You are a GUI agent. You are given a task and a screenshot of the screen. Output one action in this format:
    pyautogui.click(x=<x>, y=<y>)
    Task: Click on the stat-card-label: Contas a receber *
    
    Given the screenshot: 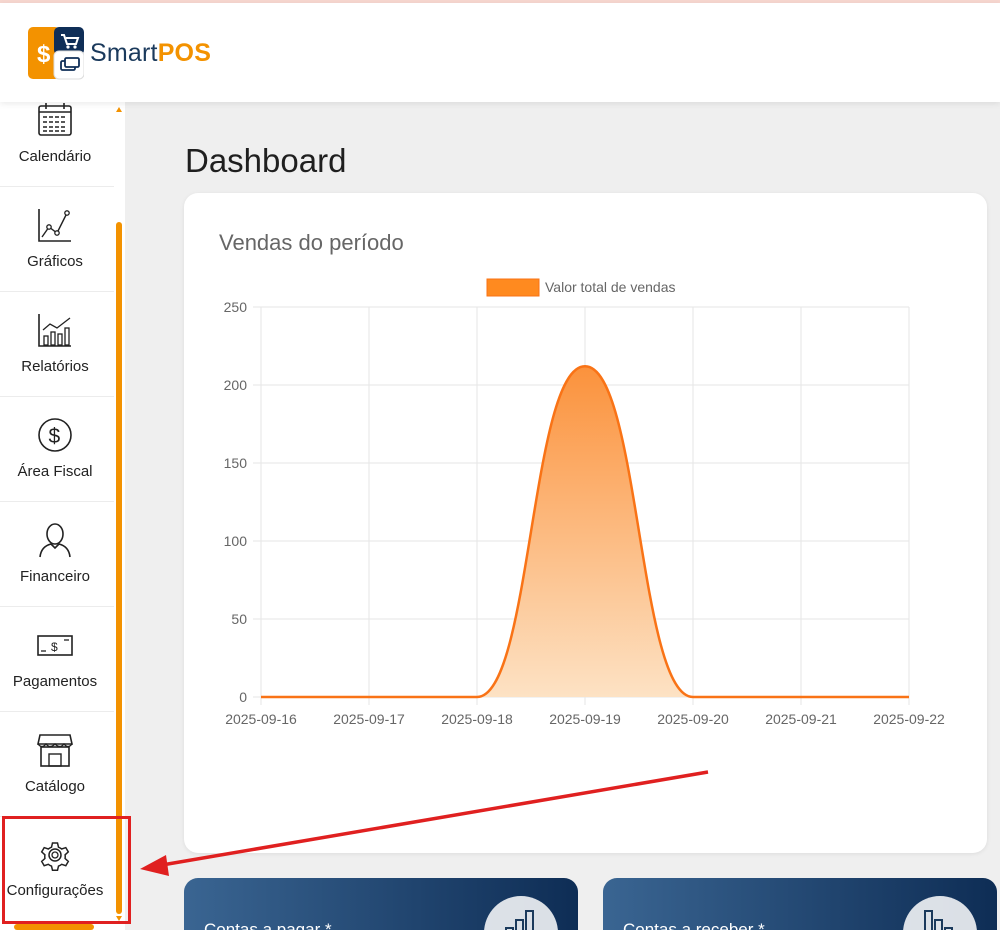 What is the action you would take?
    pyautogui.click(x=694, y=925)
    